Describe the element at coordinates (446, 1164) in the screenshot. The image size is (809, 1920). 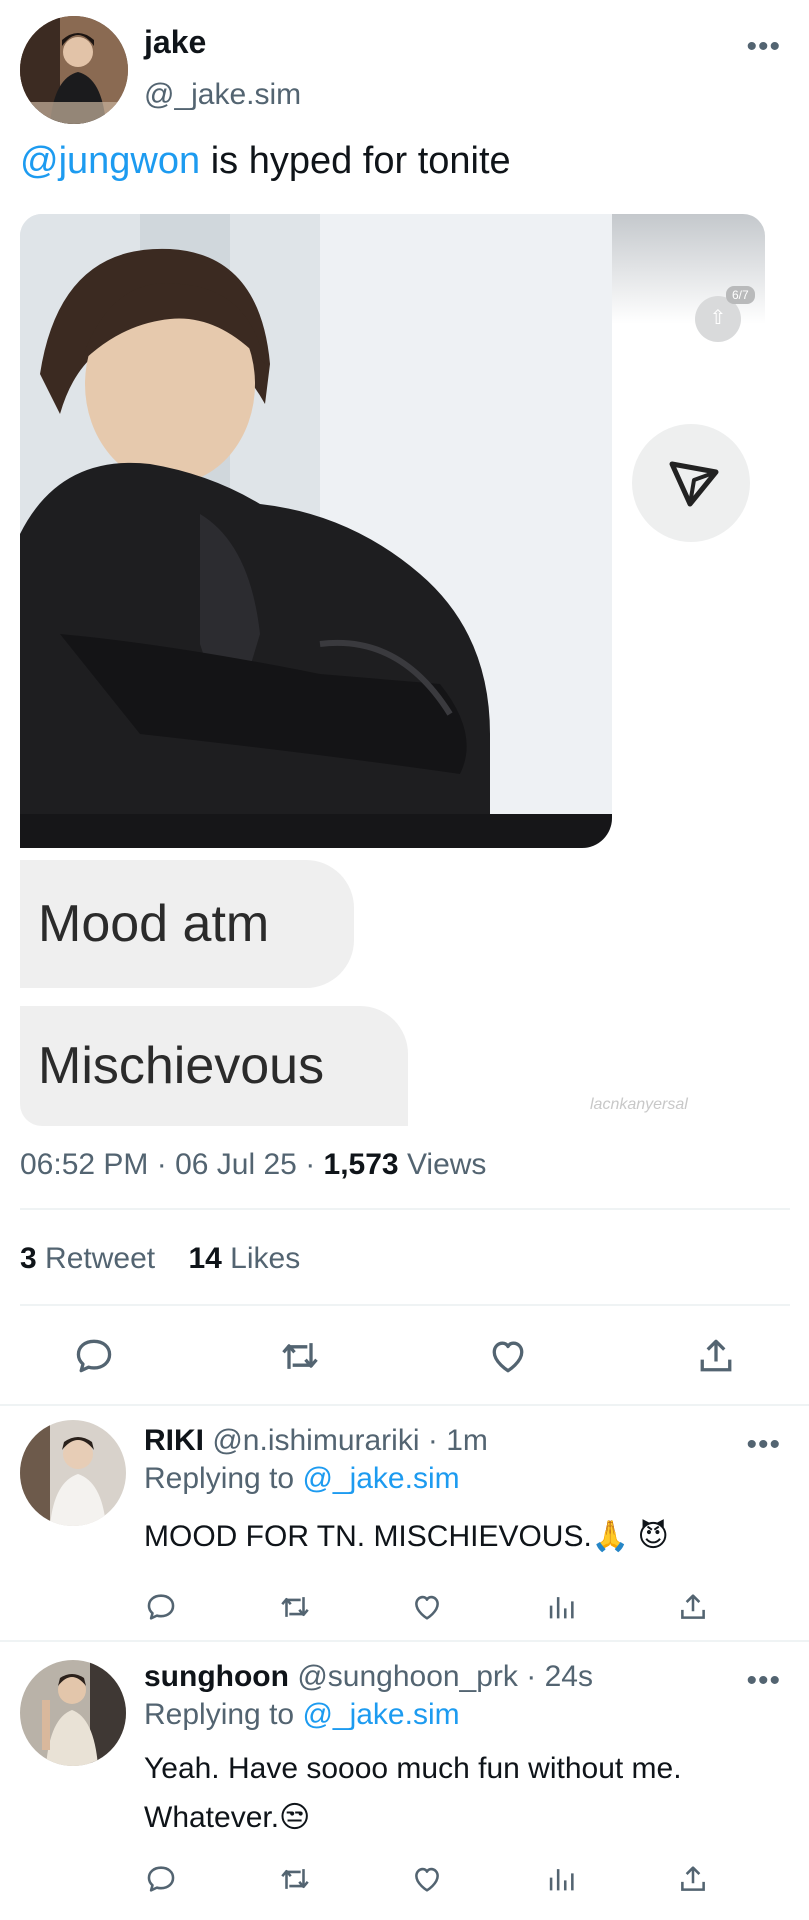
I see `views-label: Views` at that location.